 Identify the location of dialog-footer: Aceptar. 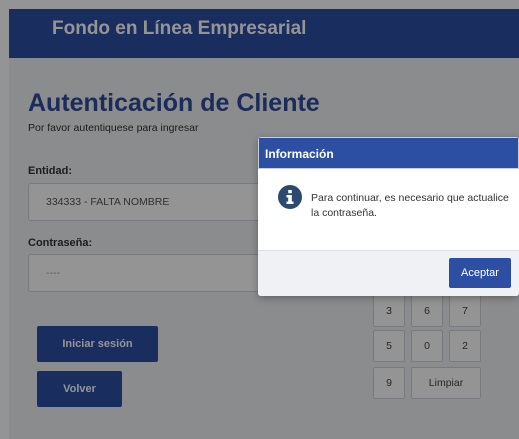
(388, 273).